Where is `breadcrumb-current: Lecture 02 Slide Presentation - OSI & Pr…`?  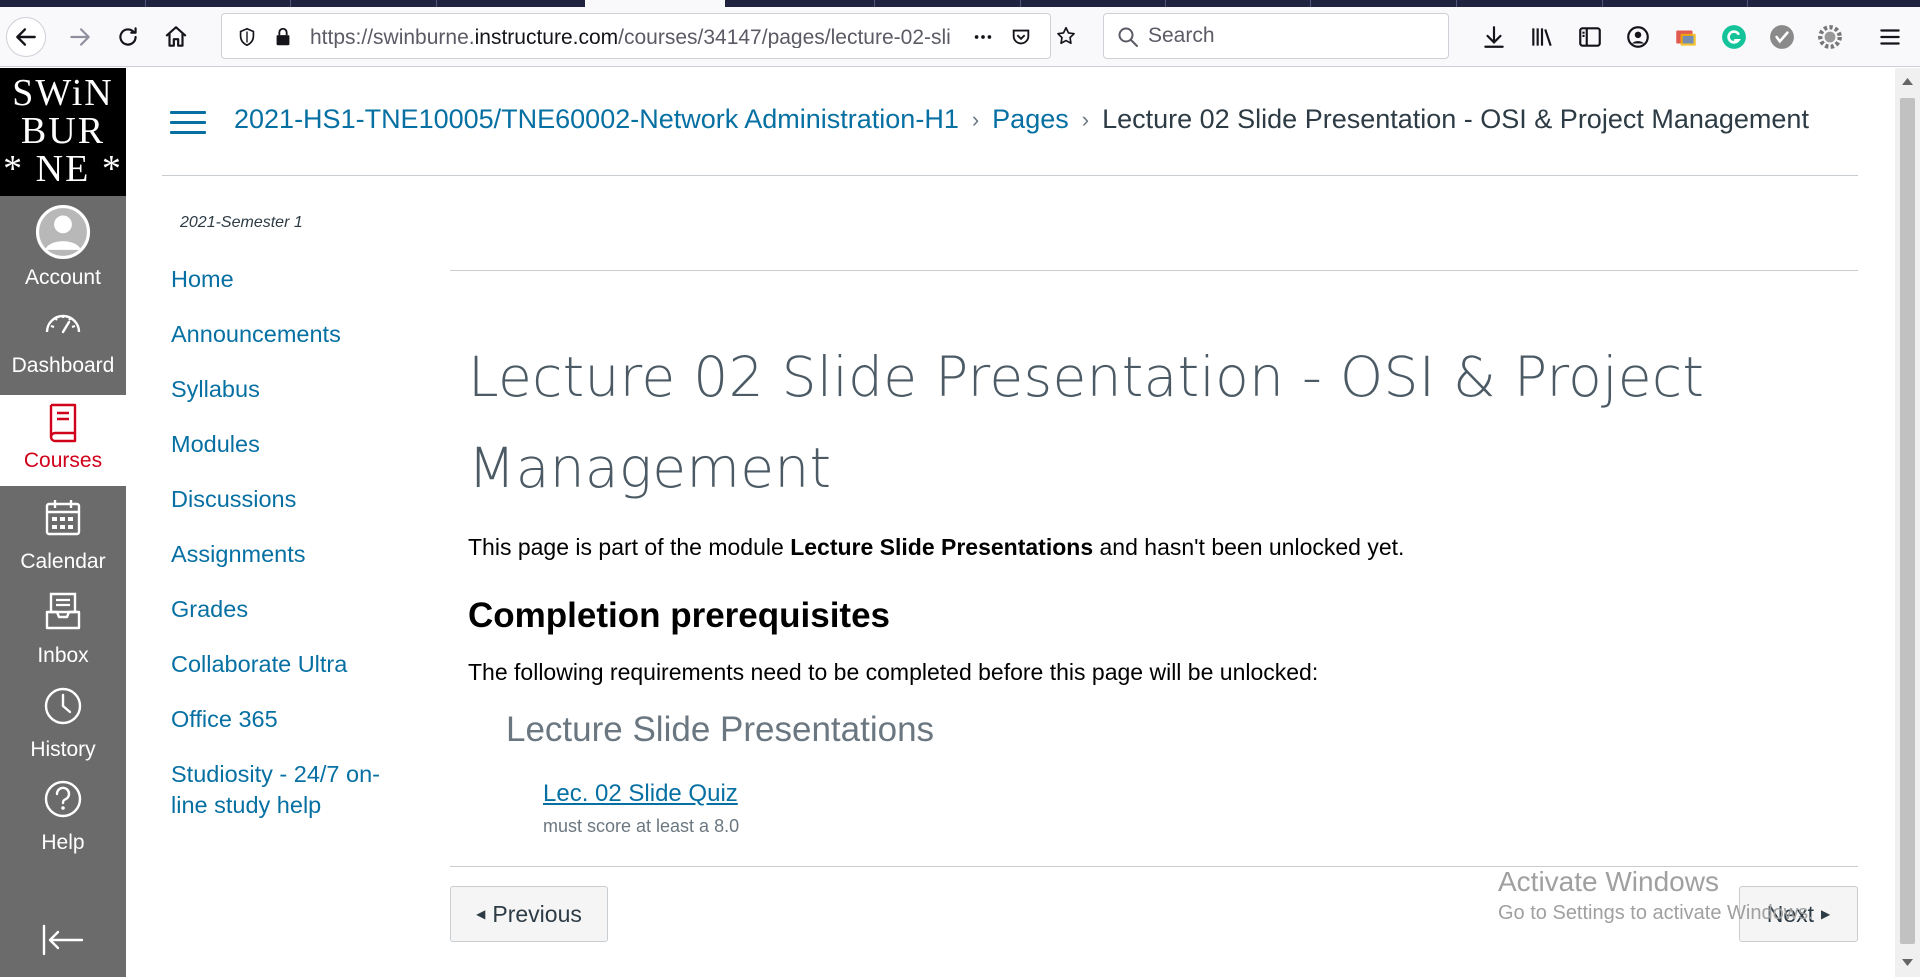 breadcrumb-current: Lecture 02 Slide Presentation - OSI & Pr… is located at coordinates (1455, 119).